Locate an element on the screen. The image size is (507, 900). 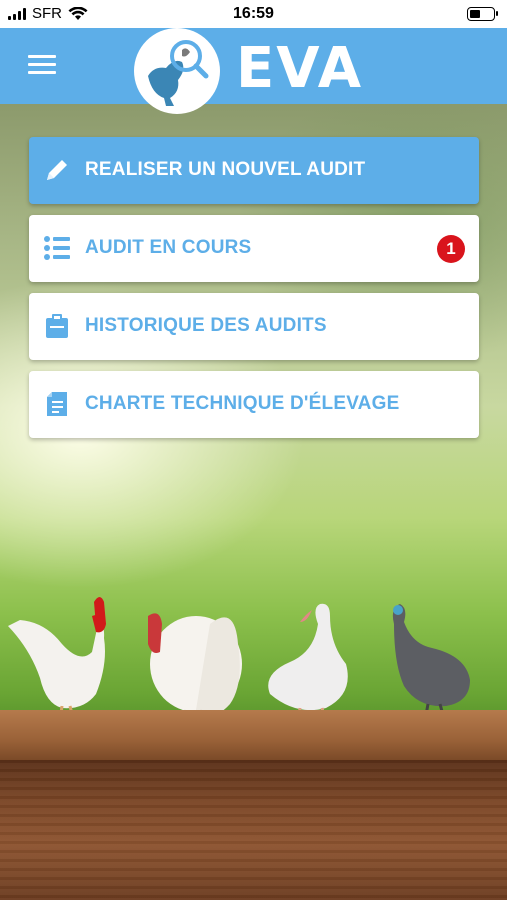
wooden-table-top is located at coordinates (253, 735).